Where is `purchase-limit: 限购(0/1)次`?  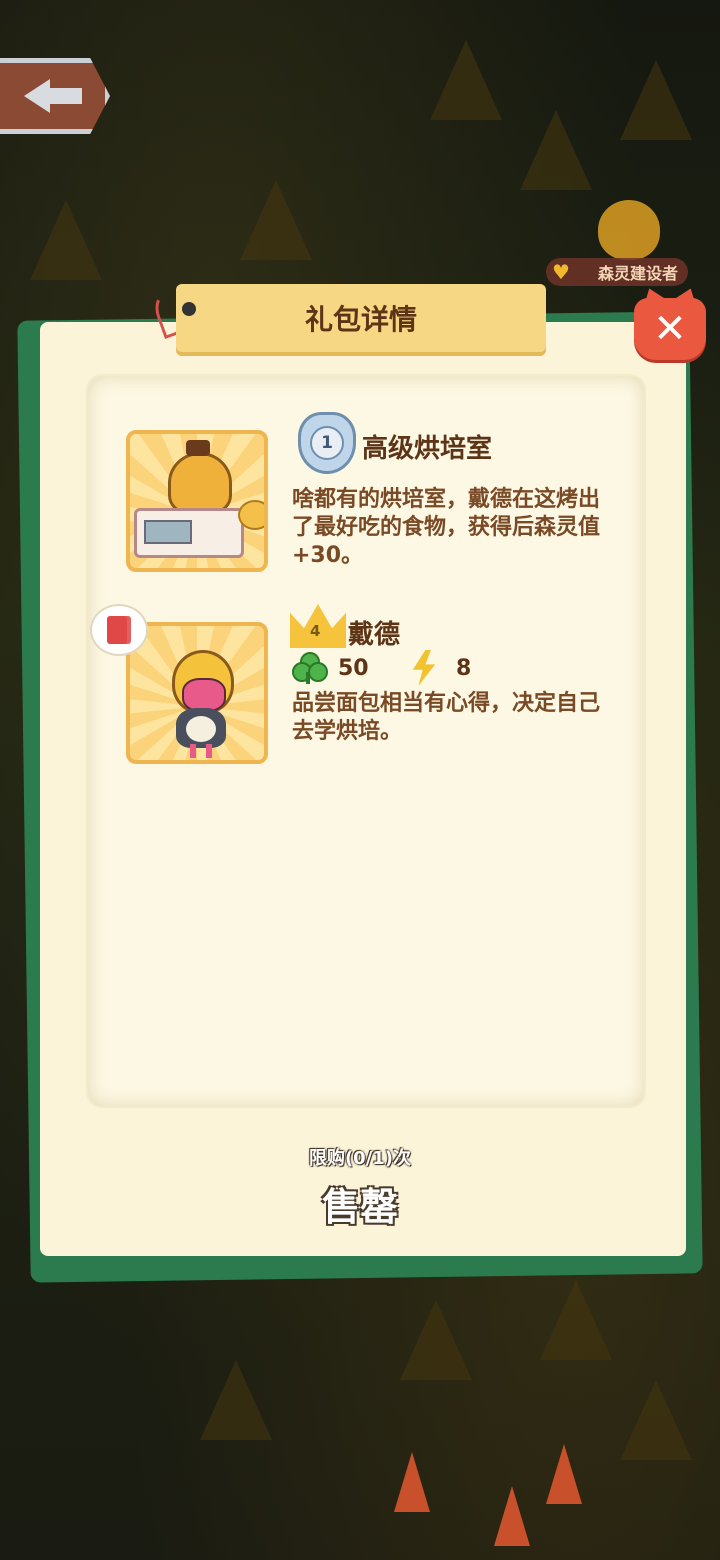
purchase-limit: 限购(0/1)次 is located at coordinates (360, 1158).